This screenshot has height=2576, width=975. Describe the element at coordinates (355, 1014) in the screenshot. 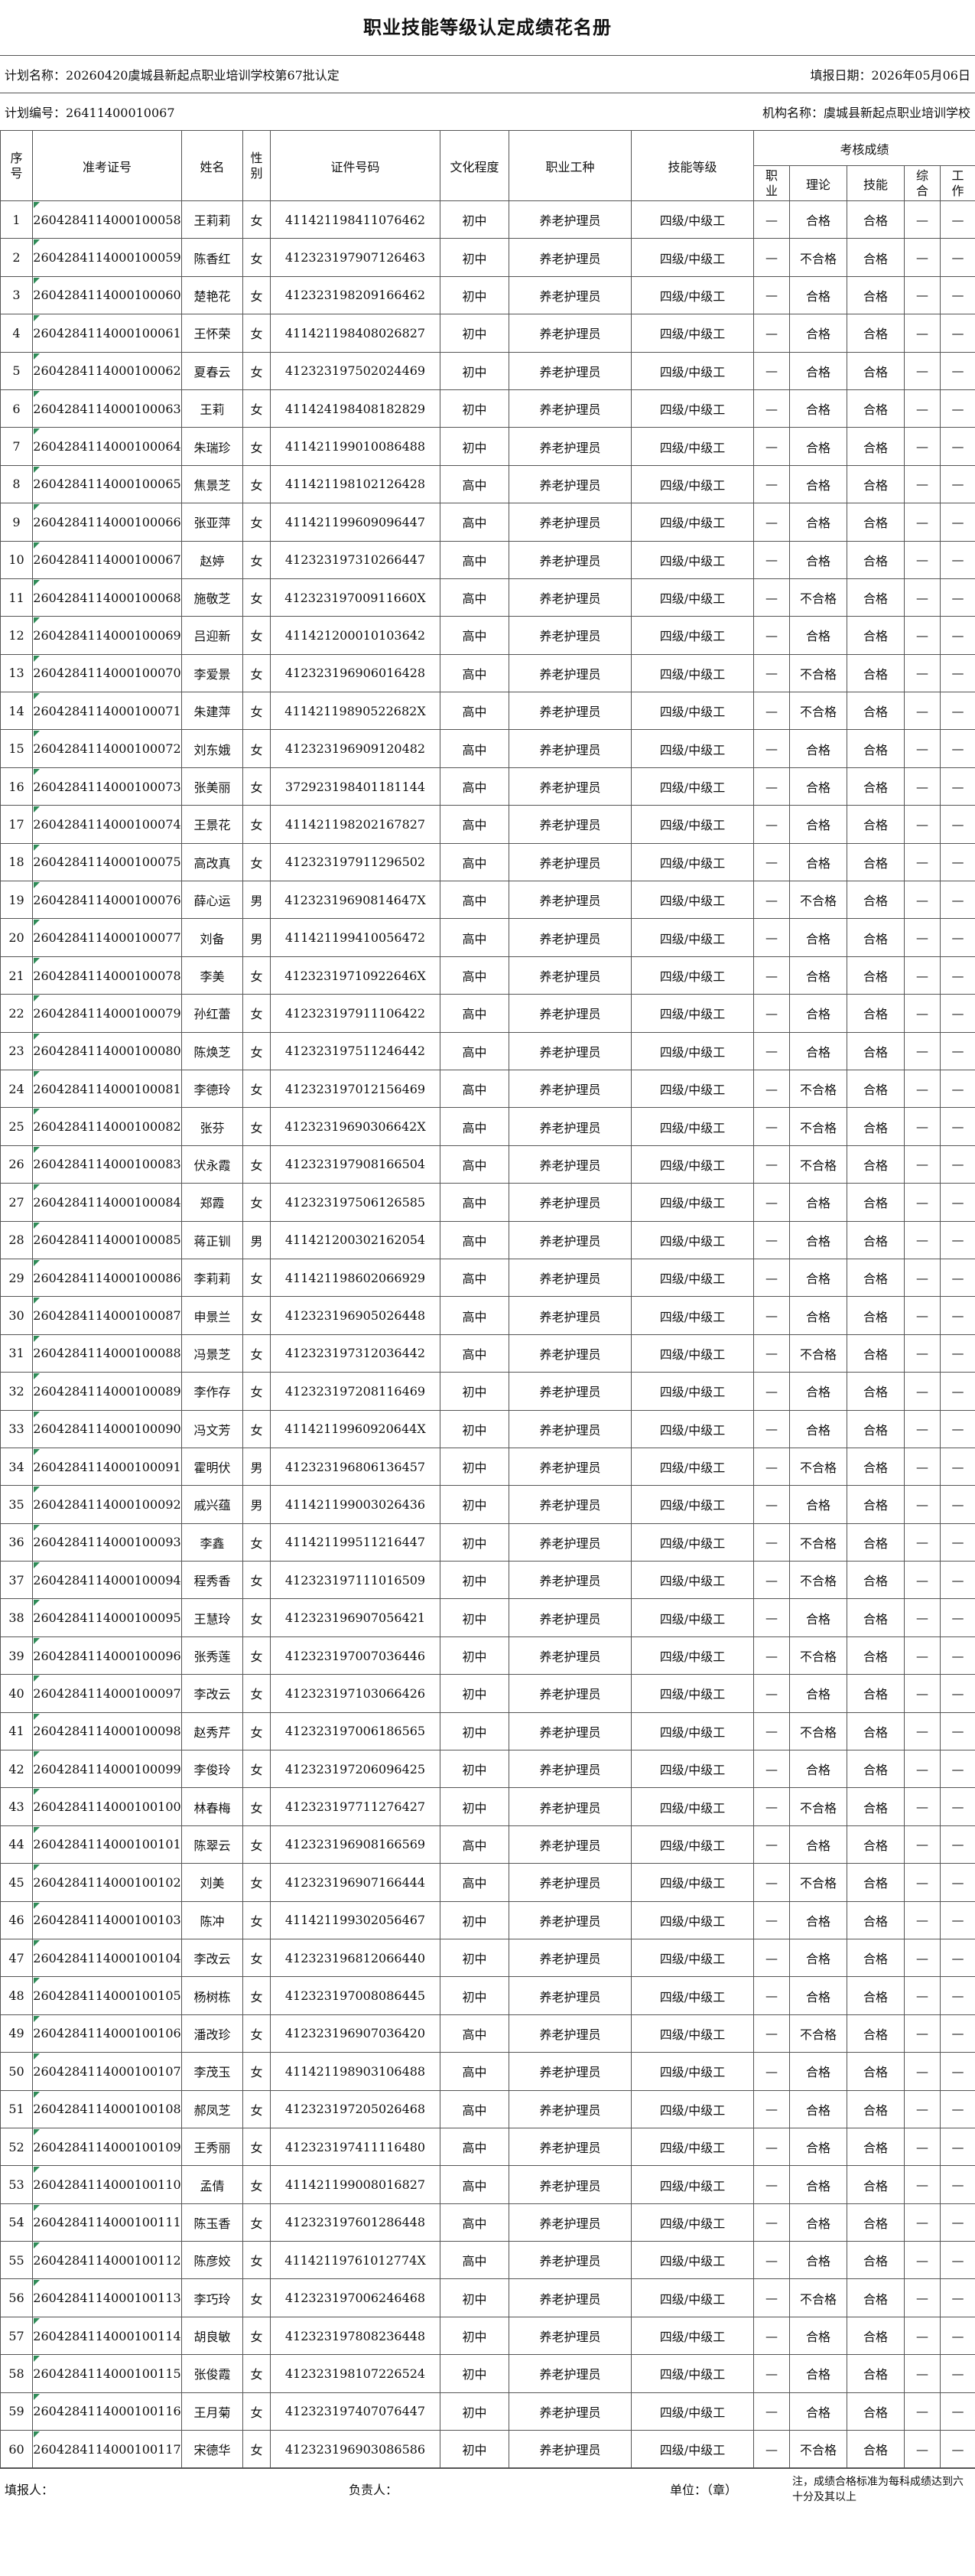

I see `cell-id-number: 412323197911106422` at that location.